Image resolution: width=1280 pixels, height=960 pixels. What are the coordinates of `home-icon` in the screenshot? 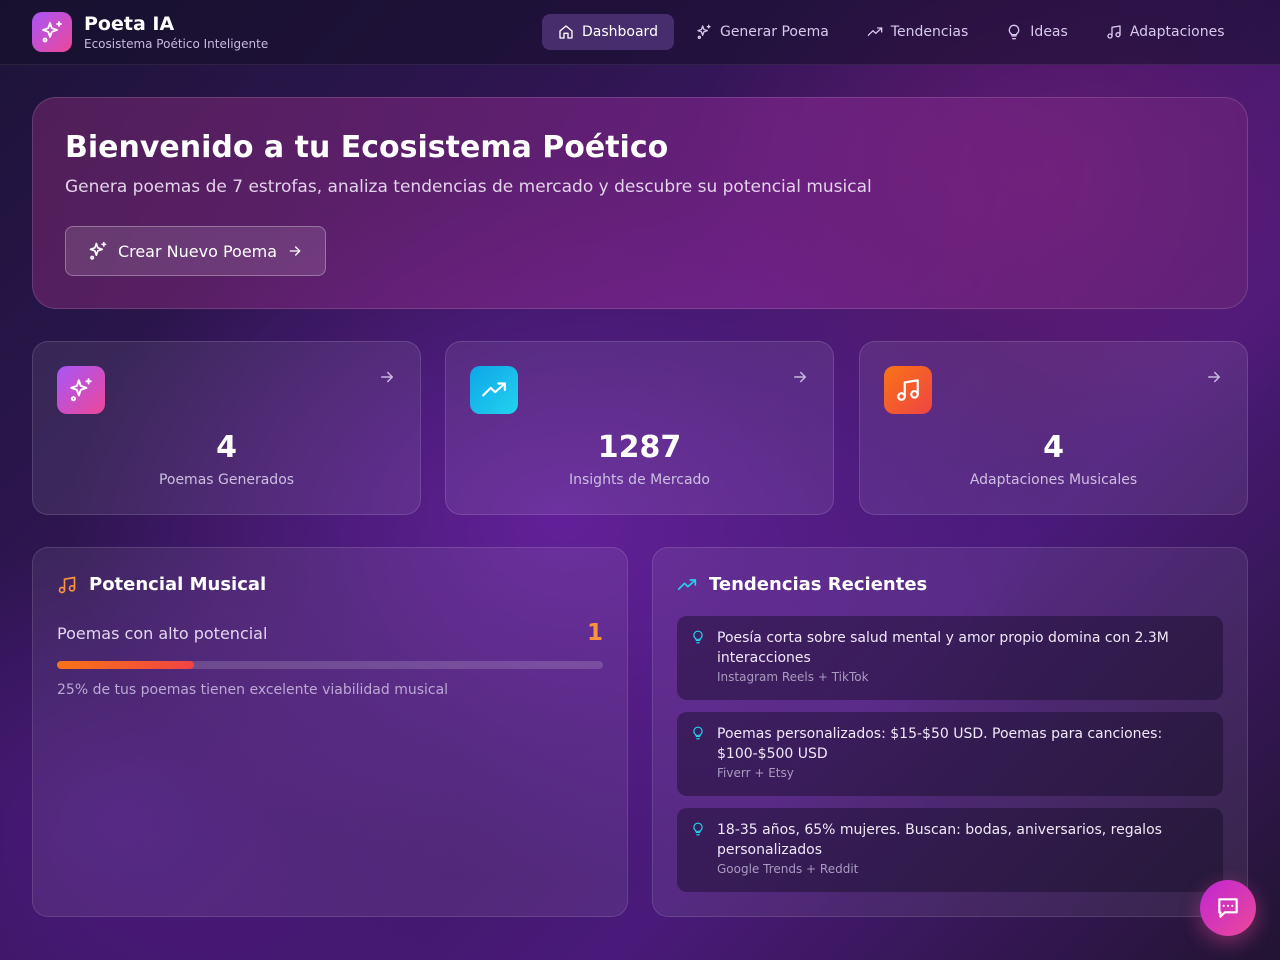 It's located at (566, 32).